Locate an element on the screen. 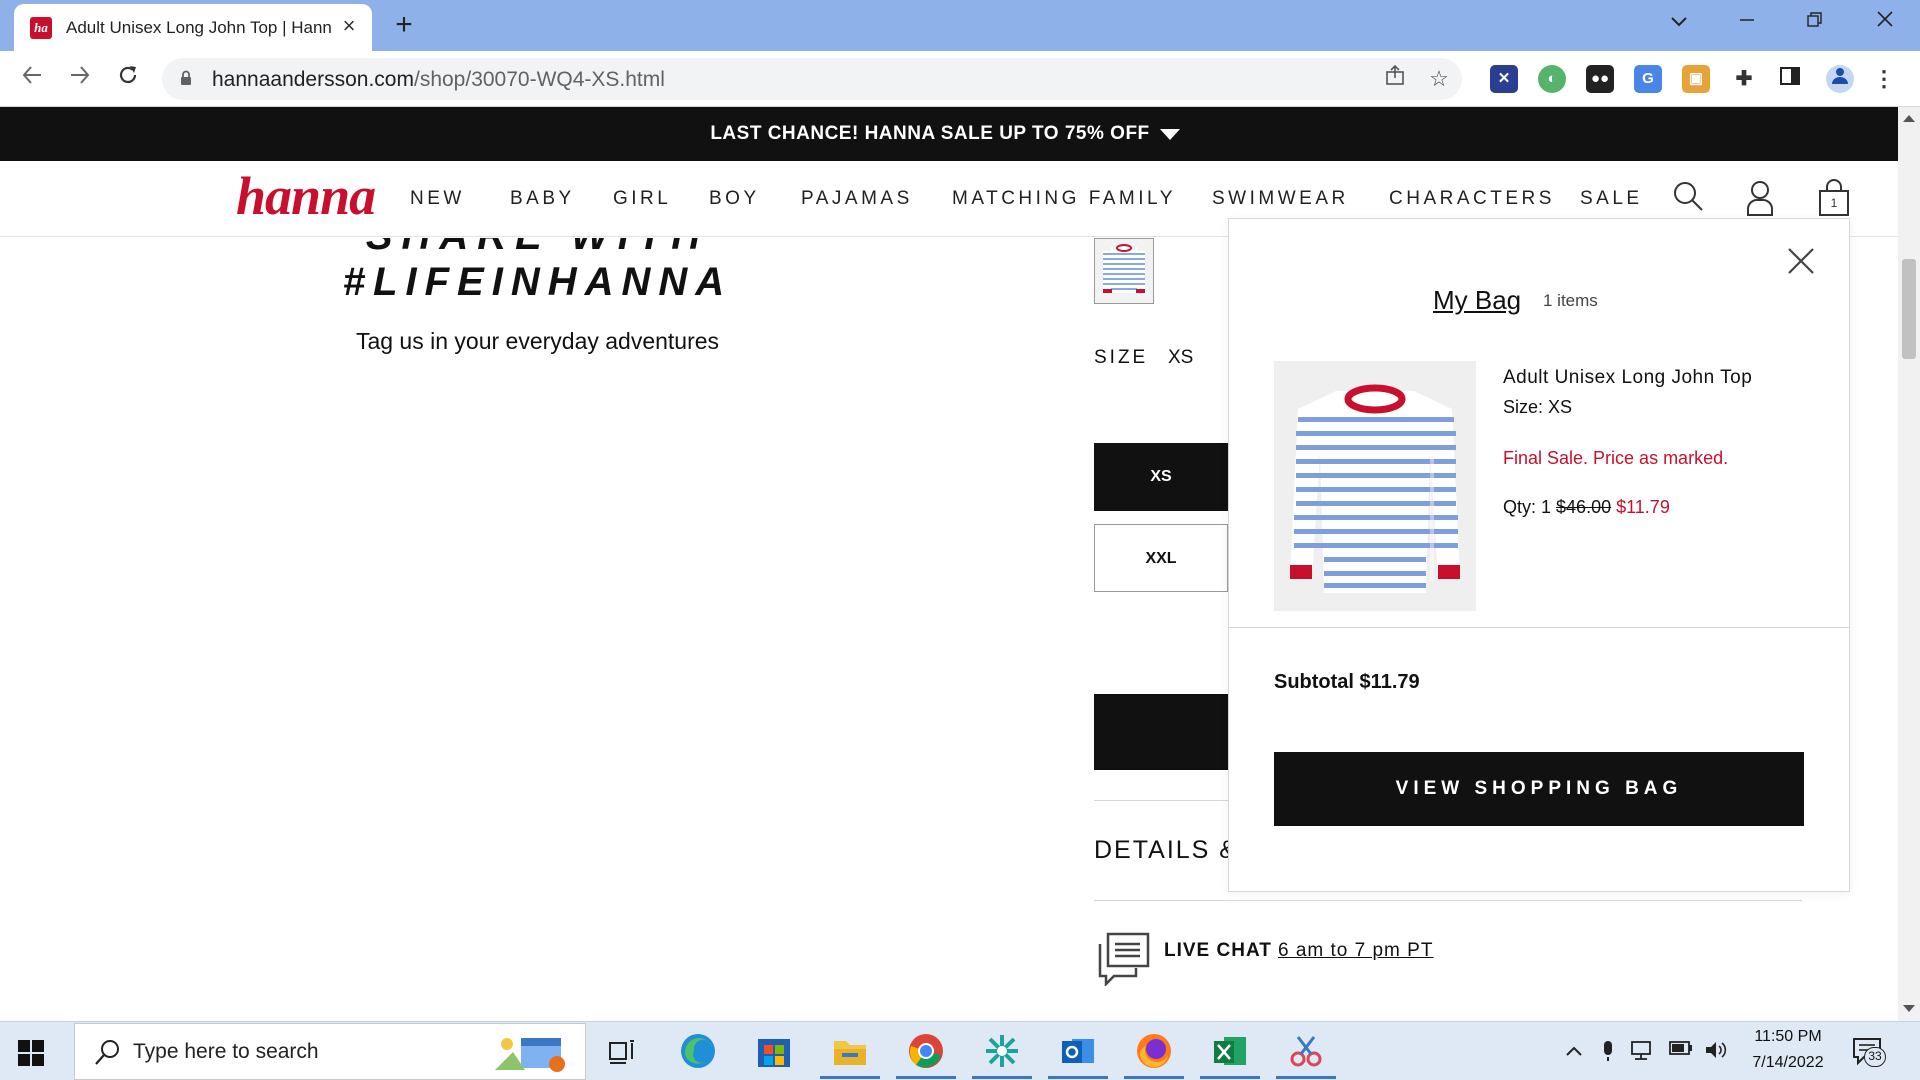 The width and height of the screenshot is (1920, 1080). quantity-price-line: Qty: 1 $46.00 $11.79 is located at coordinates (1586, 507).